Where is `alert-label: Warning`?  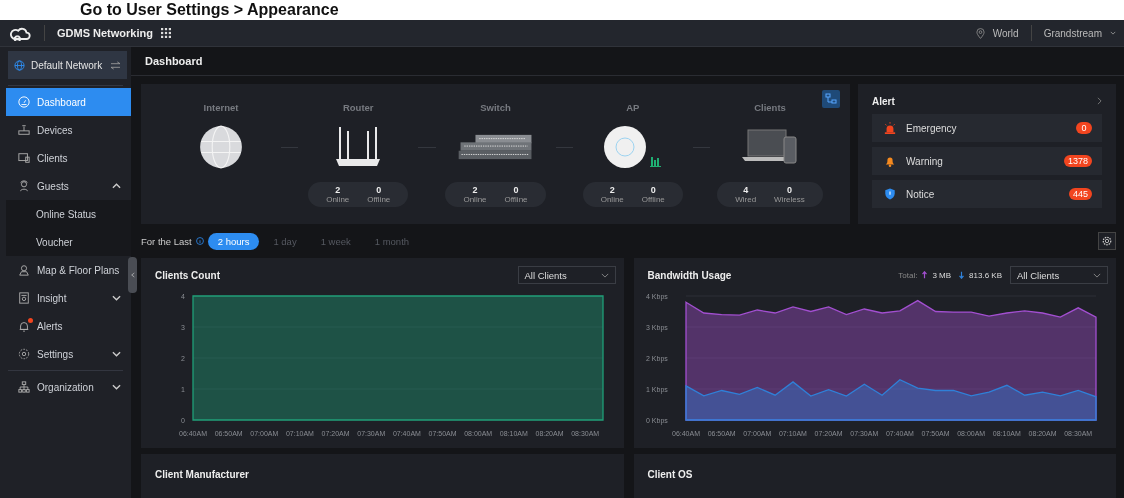
alert-label: Warning is located at coordinates (925, 161).